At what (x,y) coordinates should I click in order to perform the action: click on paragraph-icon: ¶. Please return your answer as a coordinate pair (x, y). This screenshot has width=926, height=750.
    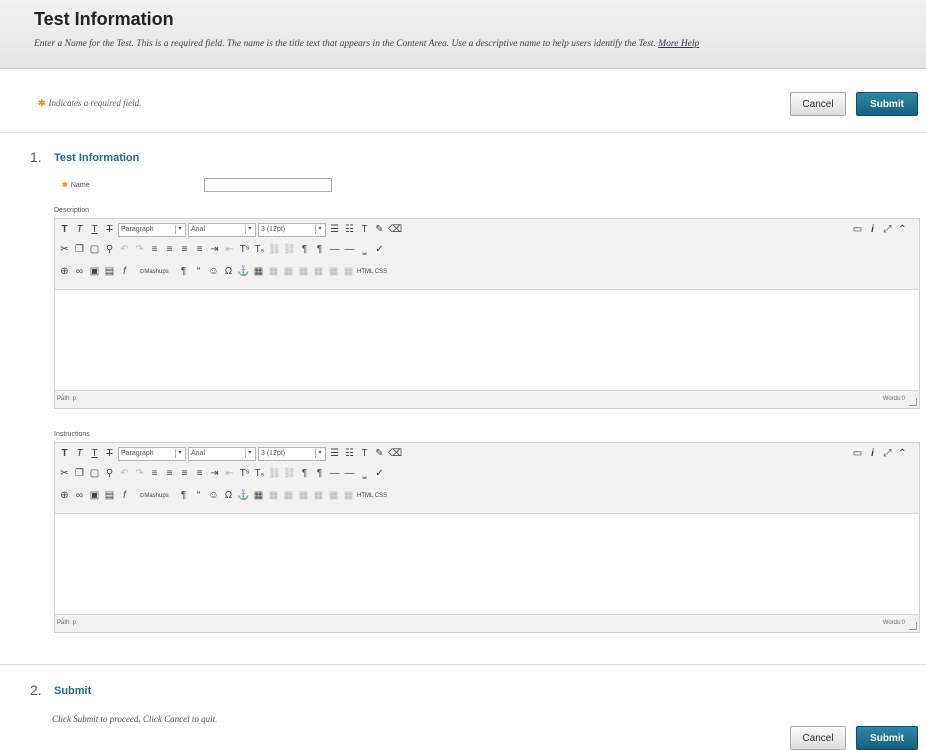
    Looking at the image, I should click on (183, 272).